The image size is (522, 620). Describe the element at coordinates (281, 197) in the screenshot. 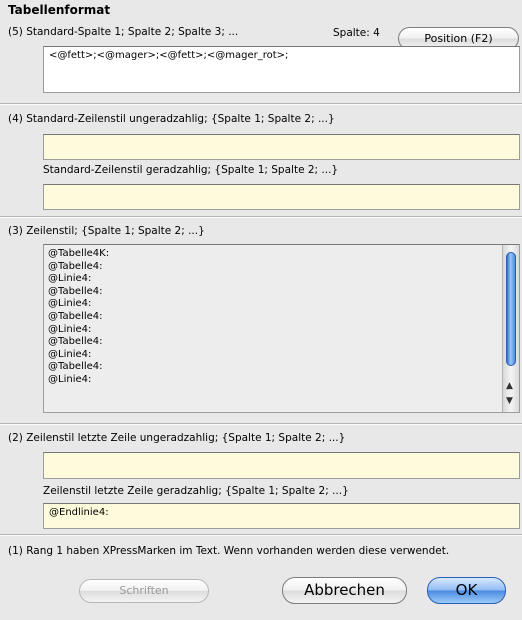

I see `row-style-even-field` at that location.